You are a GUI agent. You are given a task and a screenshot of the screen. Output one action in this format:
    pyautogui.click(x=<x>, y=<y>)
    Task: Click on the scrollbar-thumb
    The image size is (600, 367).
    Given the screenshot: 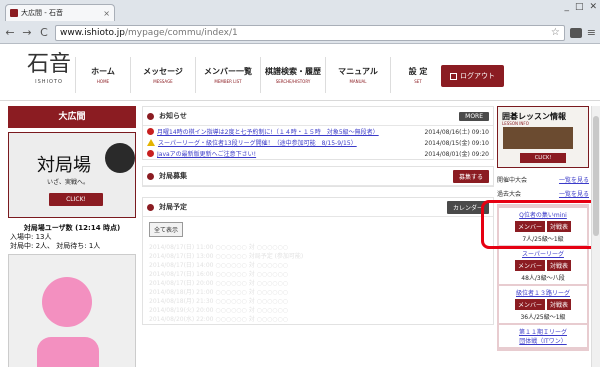 What is the action you would take?
    pyautogui.click(x=596, y=176)
    